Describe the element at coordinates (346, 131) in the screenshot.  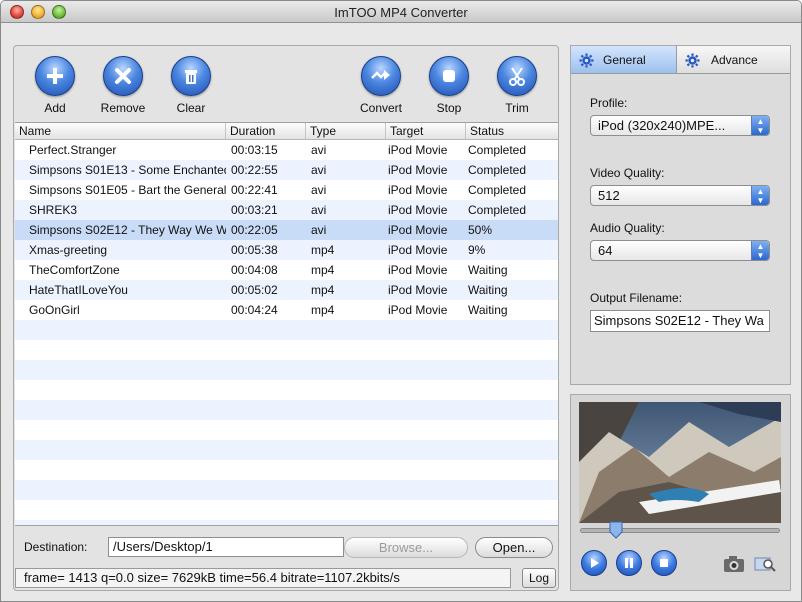
I see `column-header-type: Type` at that location.